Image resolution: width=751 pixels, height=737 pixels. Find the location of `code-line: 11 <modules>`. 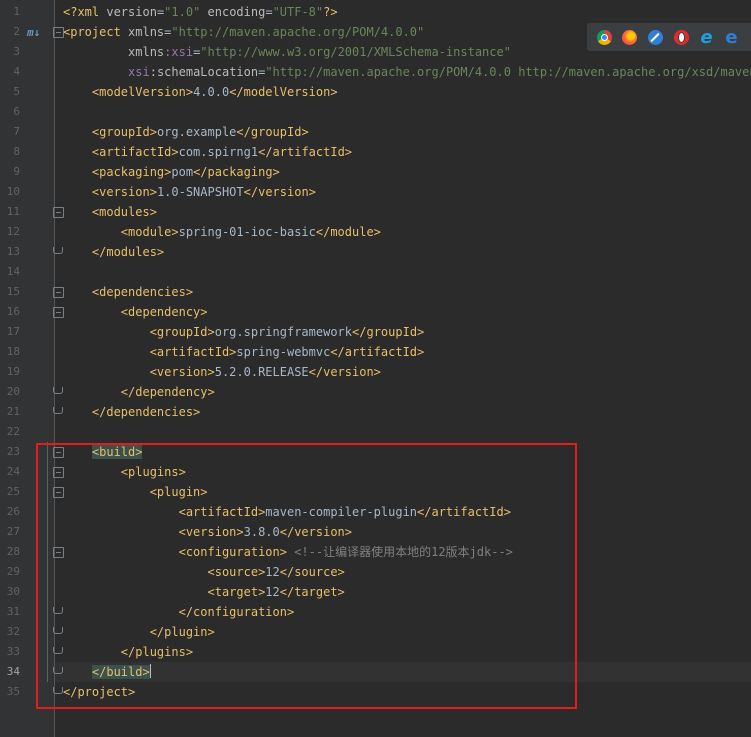

code-line: 11 <modules> is located at coordinates (375, 212).